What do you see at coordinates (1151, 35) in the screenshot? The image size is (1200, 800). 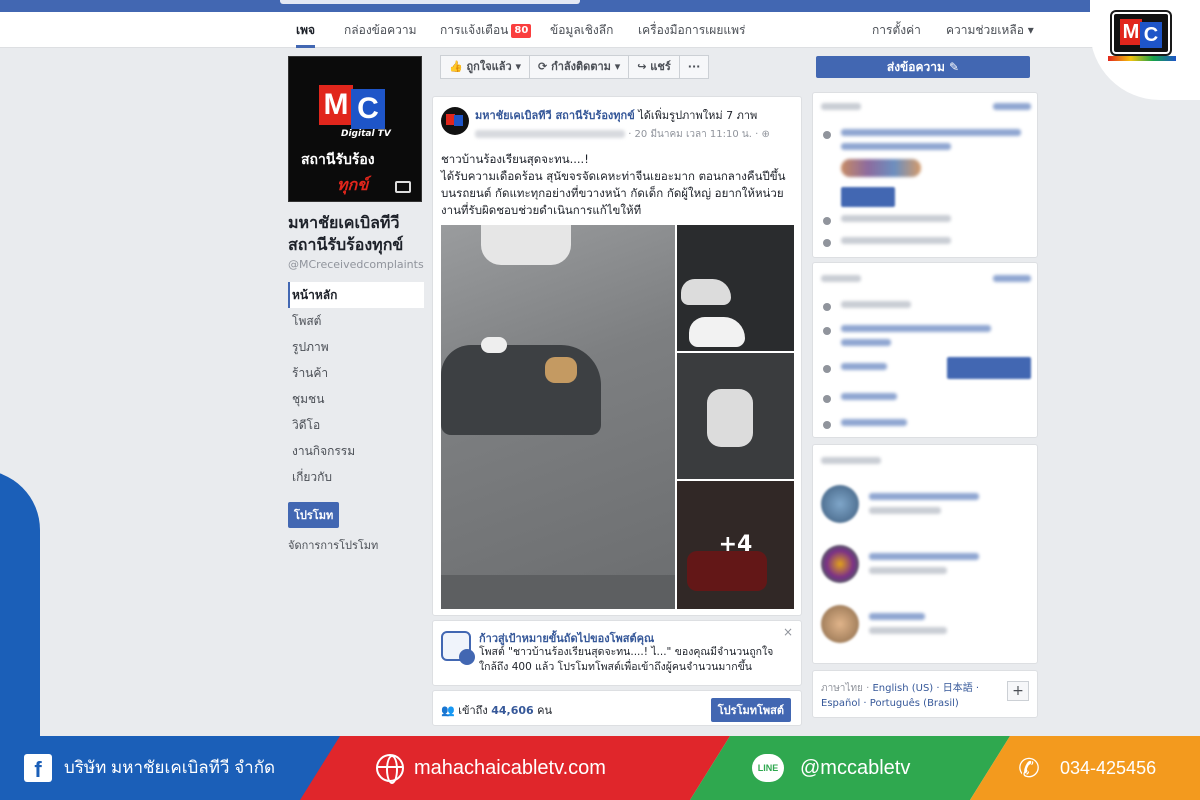 I see `logo-letter-c: C` at bounding box center [1151, 35].